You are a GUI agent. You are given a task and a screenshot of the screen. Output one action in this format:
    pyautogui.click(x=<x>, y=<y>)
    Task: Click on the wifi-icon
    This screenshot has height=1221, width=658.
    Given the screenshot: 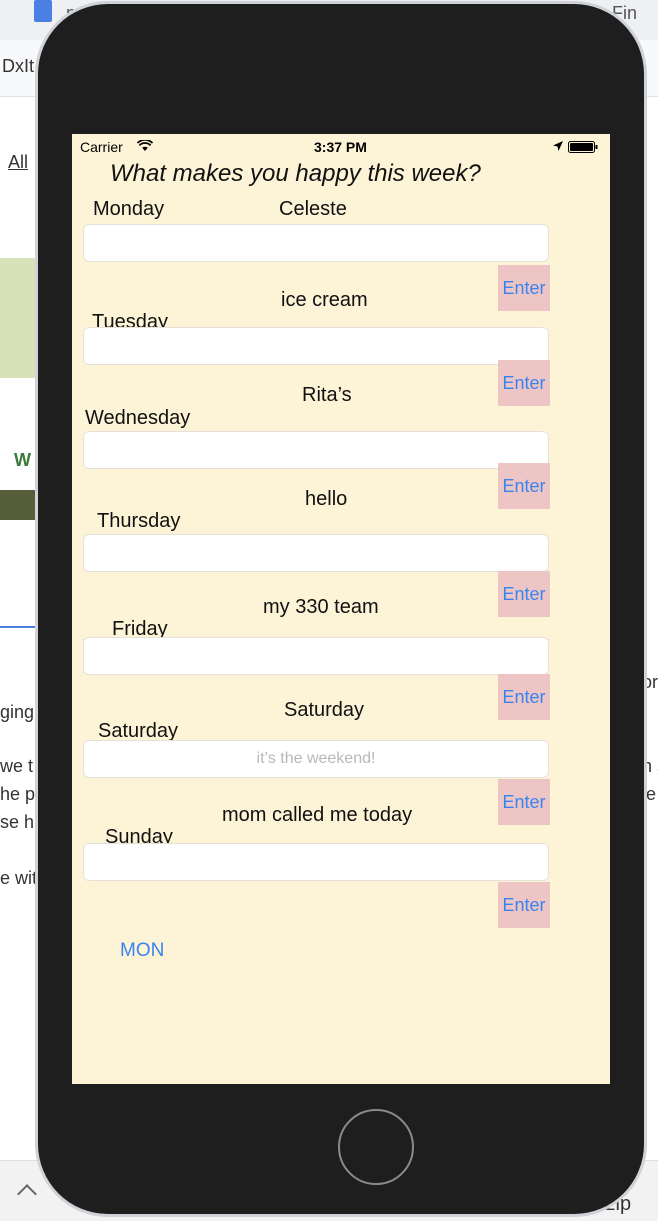 What is the action you would take?
    pyautogui.click(x=145, y=145)
    